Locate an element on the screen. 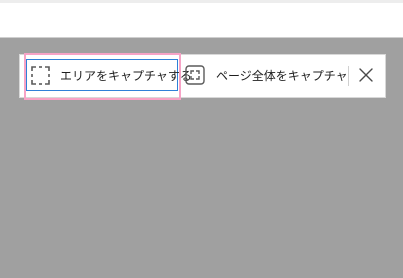 This screenshot has height=278, width=403. browser-top-bar is located at coordinates (201, 19).